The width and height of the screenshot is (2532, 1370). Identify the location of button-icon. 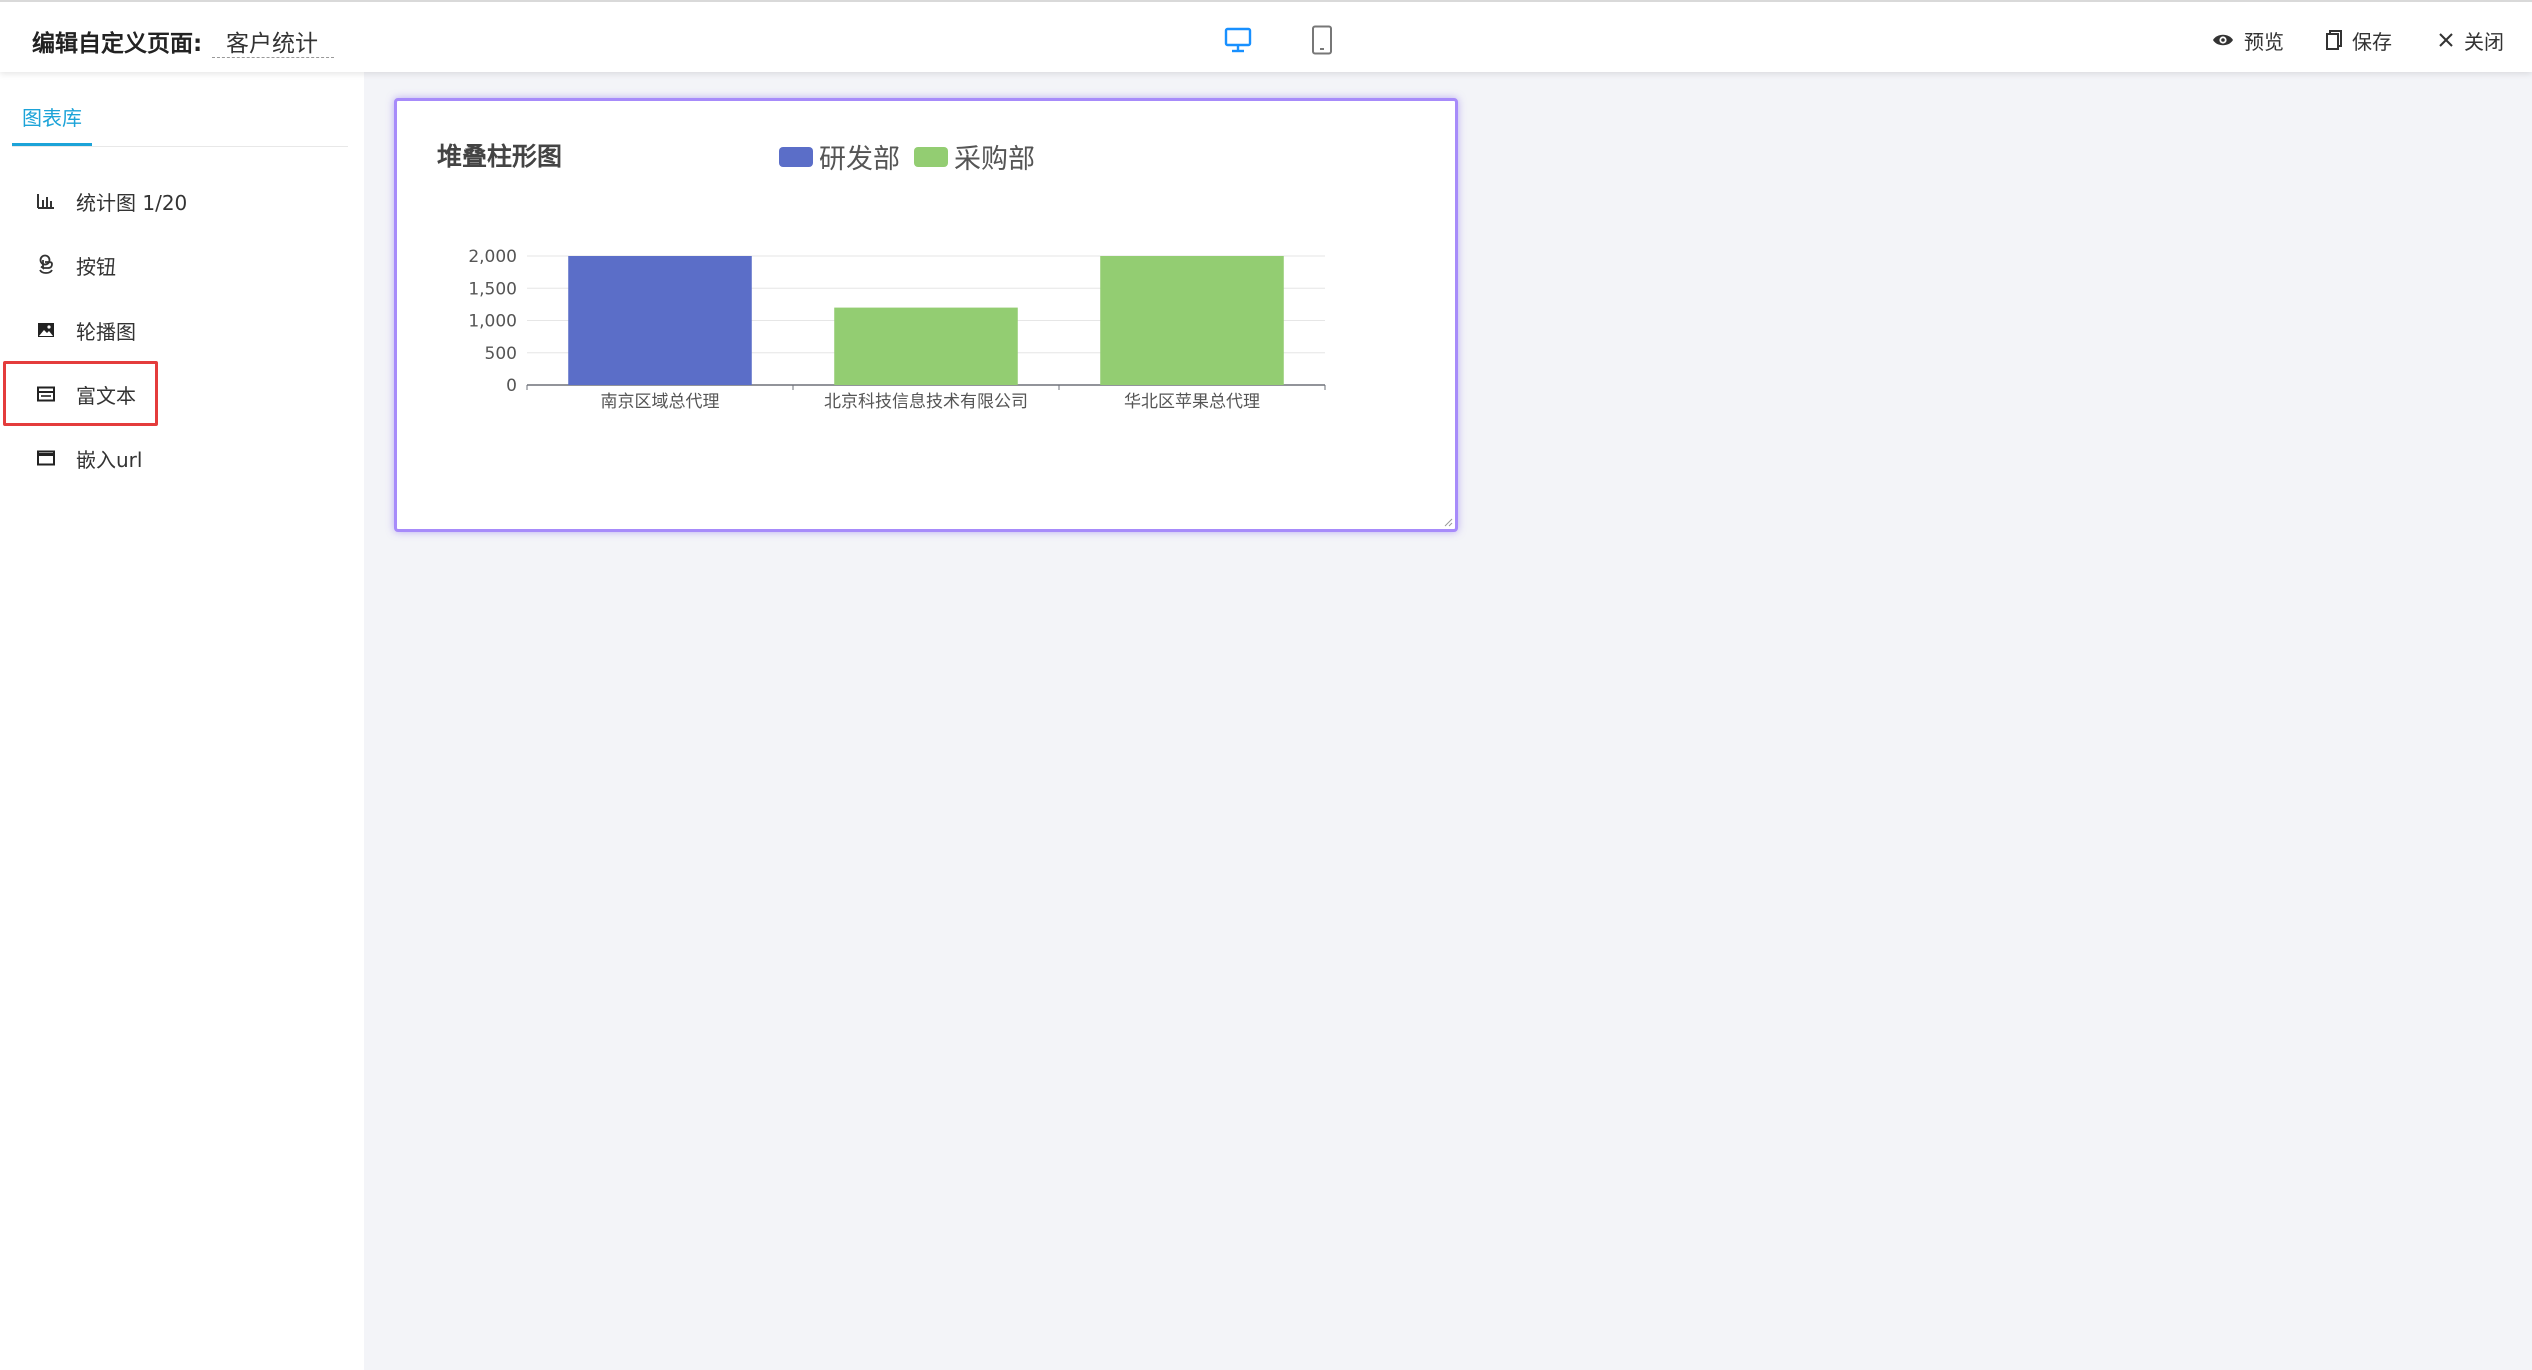
(46, 264).